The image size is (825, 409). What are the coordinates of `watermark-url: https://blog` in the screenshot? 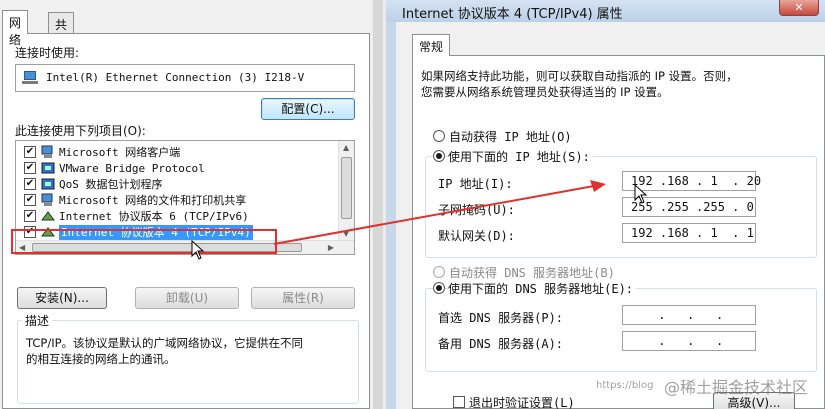 It's located at (625, 385).